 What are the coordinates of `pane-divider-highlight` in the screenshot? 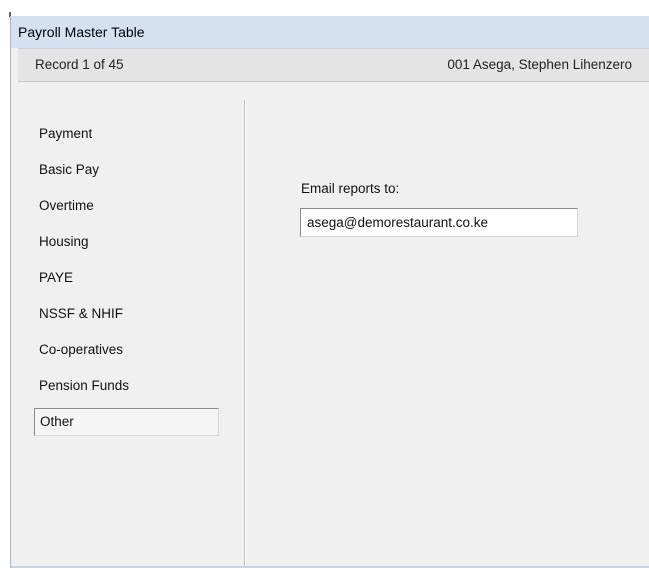 It's located at (245, 334).